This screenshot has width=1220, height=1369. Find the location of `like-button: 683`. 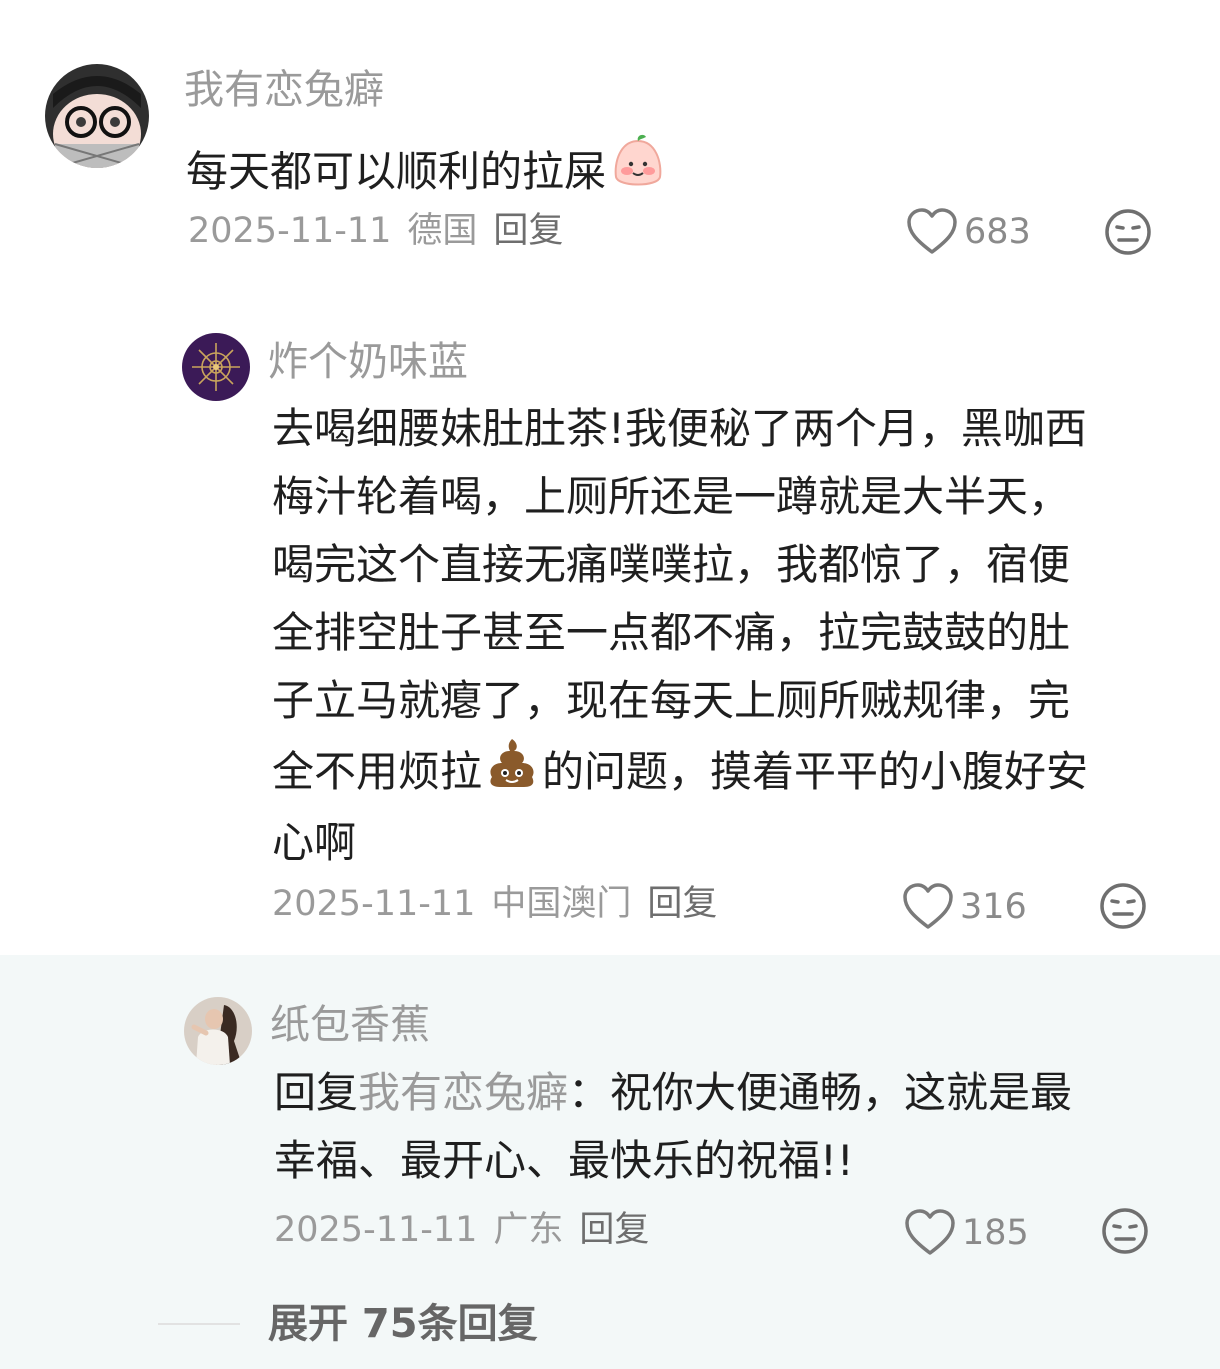

like-button: 683 is located at coordinates (968, 232).